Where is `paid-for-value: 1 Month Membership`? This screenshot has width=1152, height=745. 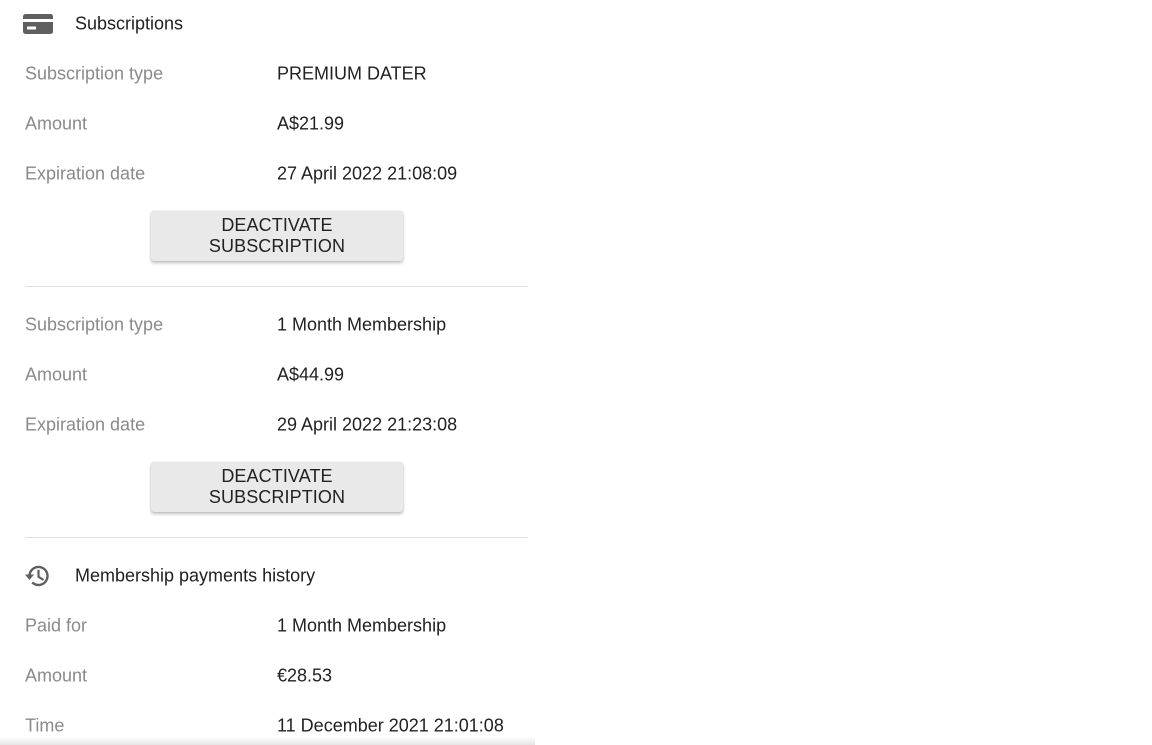
paid-for-value: 1 Month Membership is located at coordinates (362, 625).